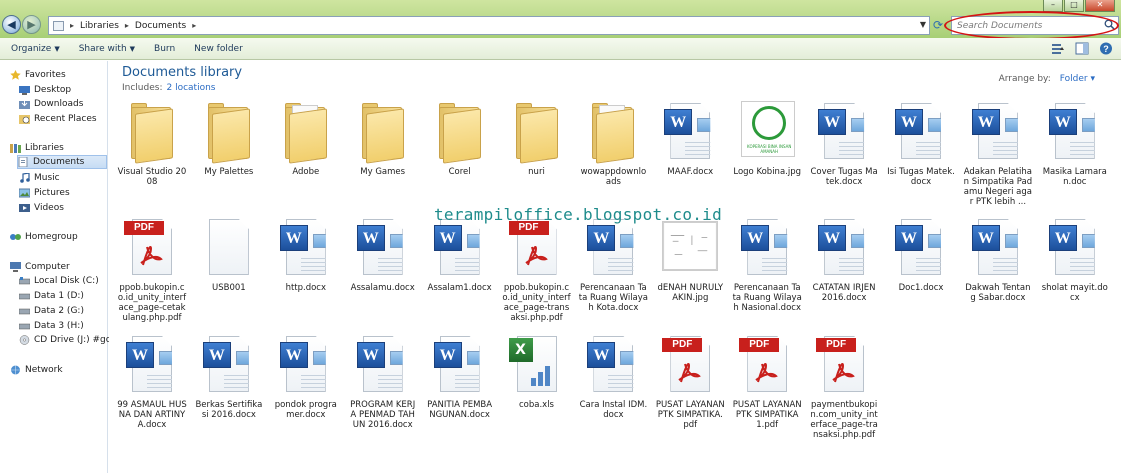  What do you see at coordinates (1058, 48) in the screenshot?
I see `change-view-icon` at bounding box center [1058, 48].